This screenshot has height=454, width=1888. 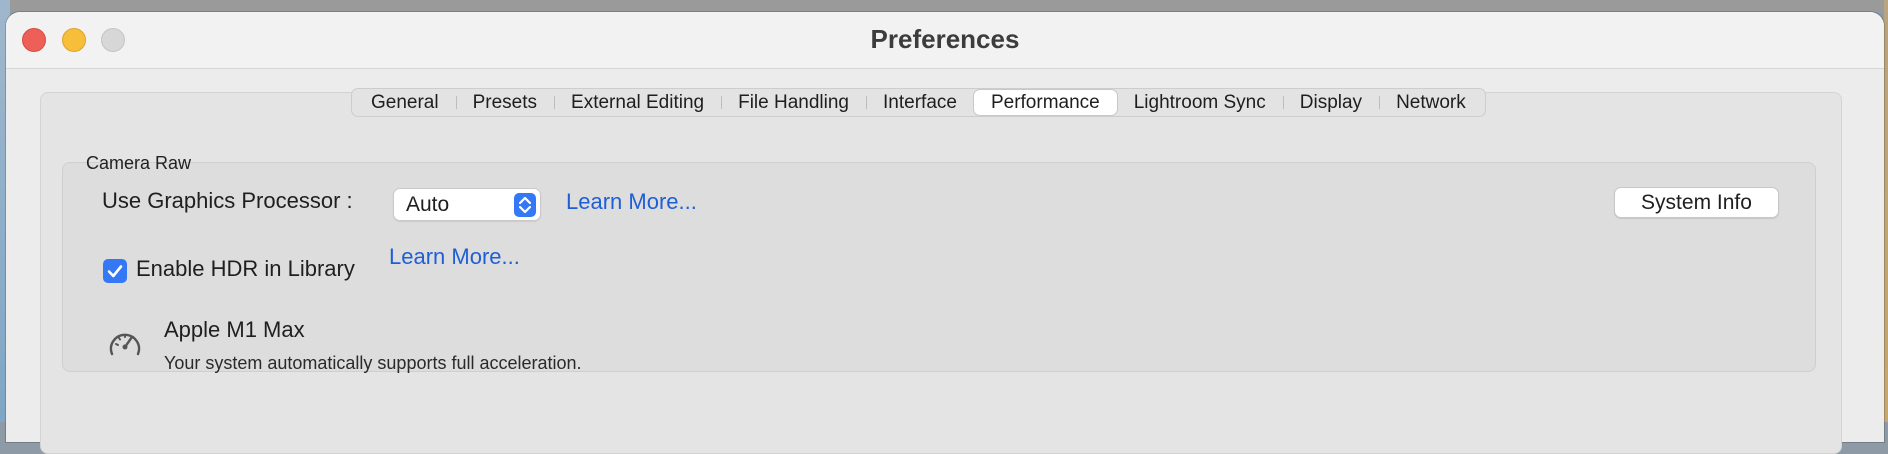 What do you see at coordinates (1045, 102) in the screenshot?
I see `tab-performance: Performance` at bounding box center [1045, 102].